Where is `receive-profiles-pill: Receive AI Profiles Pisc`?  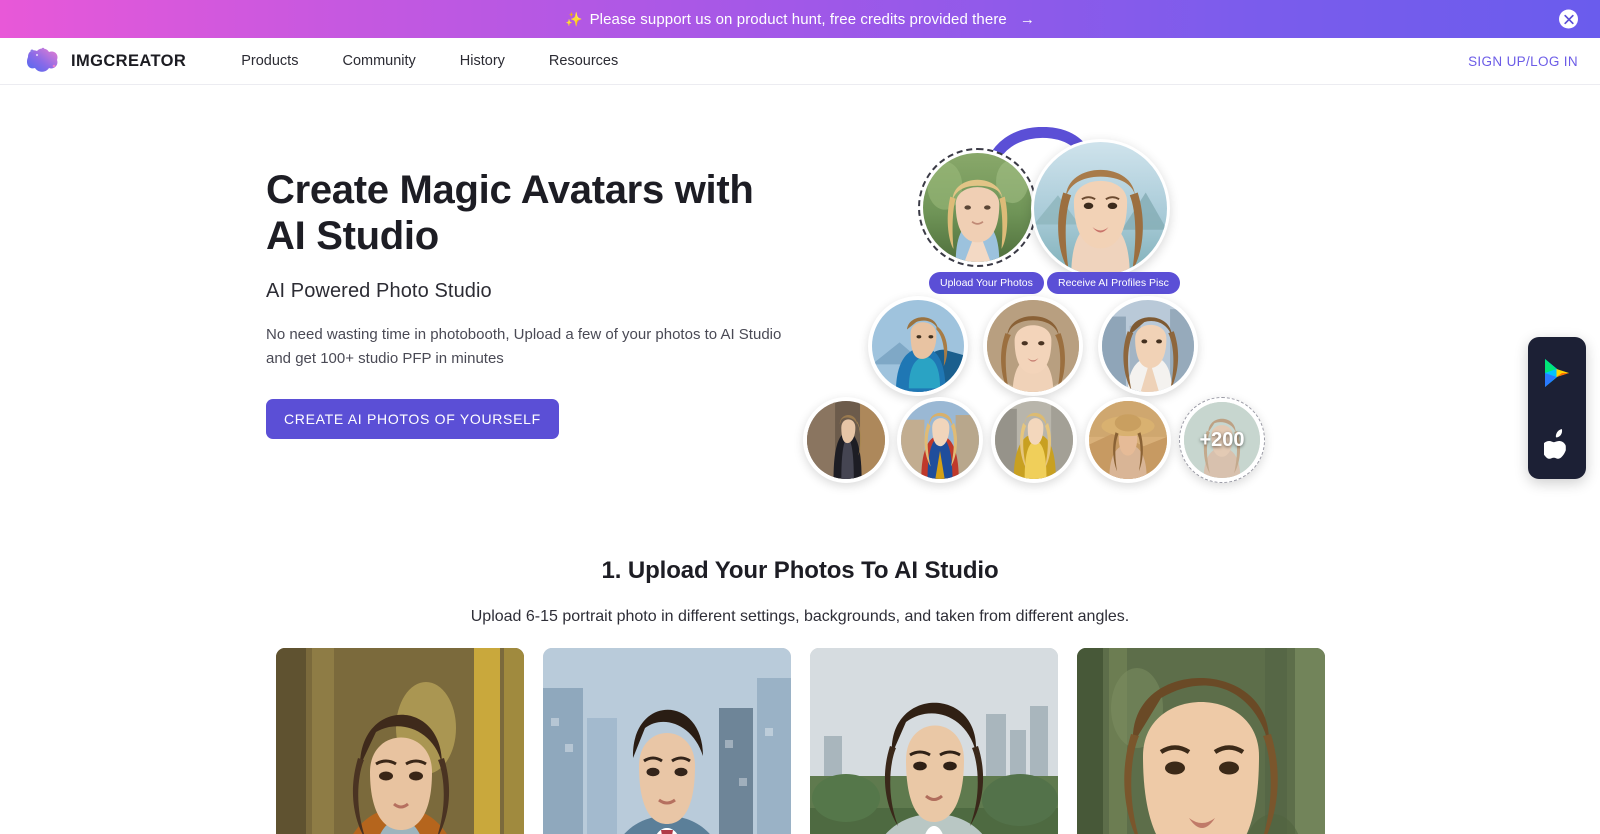 receive-profiles-pill: Receive AI Profiles Pisc is located at coordinates (1113, 283).